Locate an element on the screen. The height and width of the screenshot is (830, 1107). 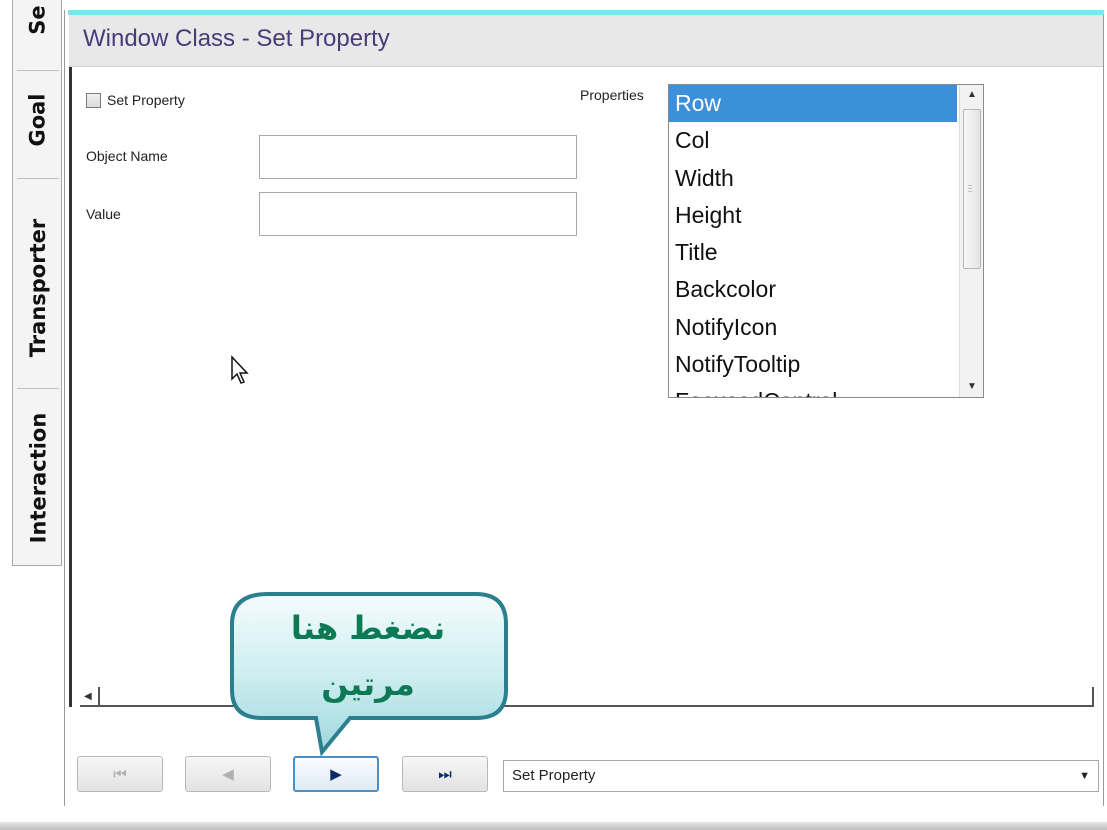
step-select-value: Set Property is located at coordinates (554, 775).